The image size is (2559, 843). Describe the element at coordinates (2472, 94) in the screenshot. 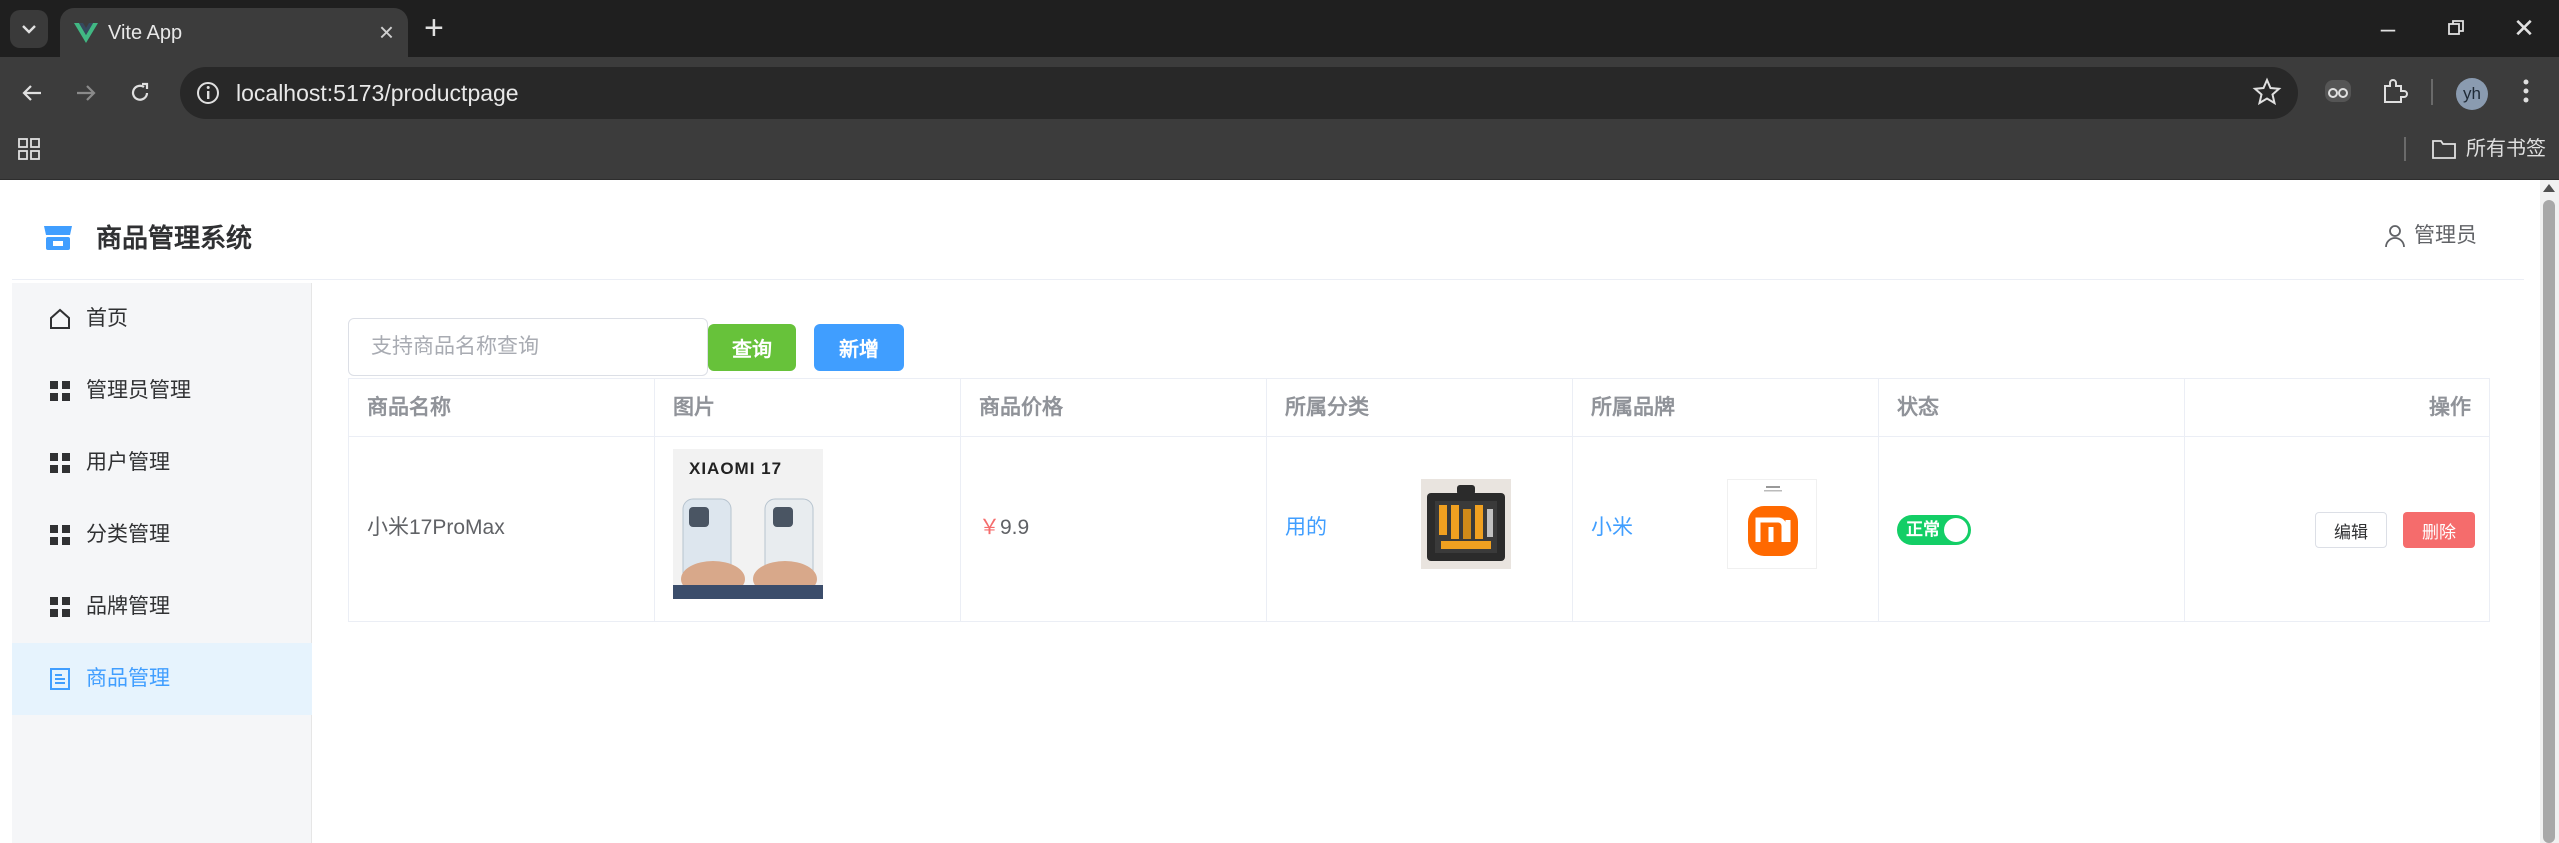

I see `profile-avatar: yh` at that location.